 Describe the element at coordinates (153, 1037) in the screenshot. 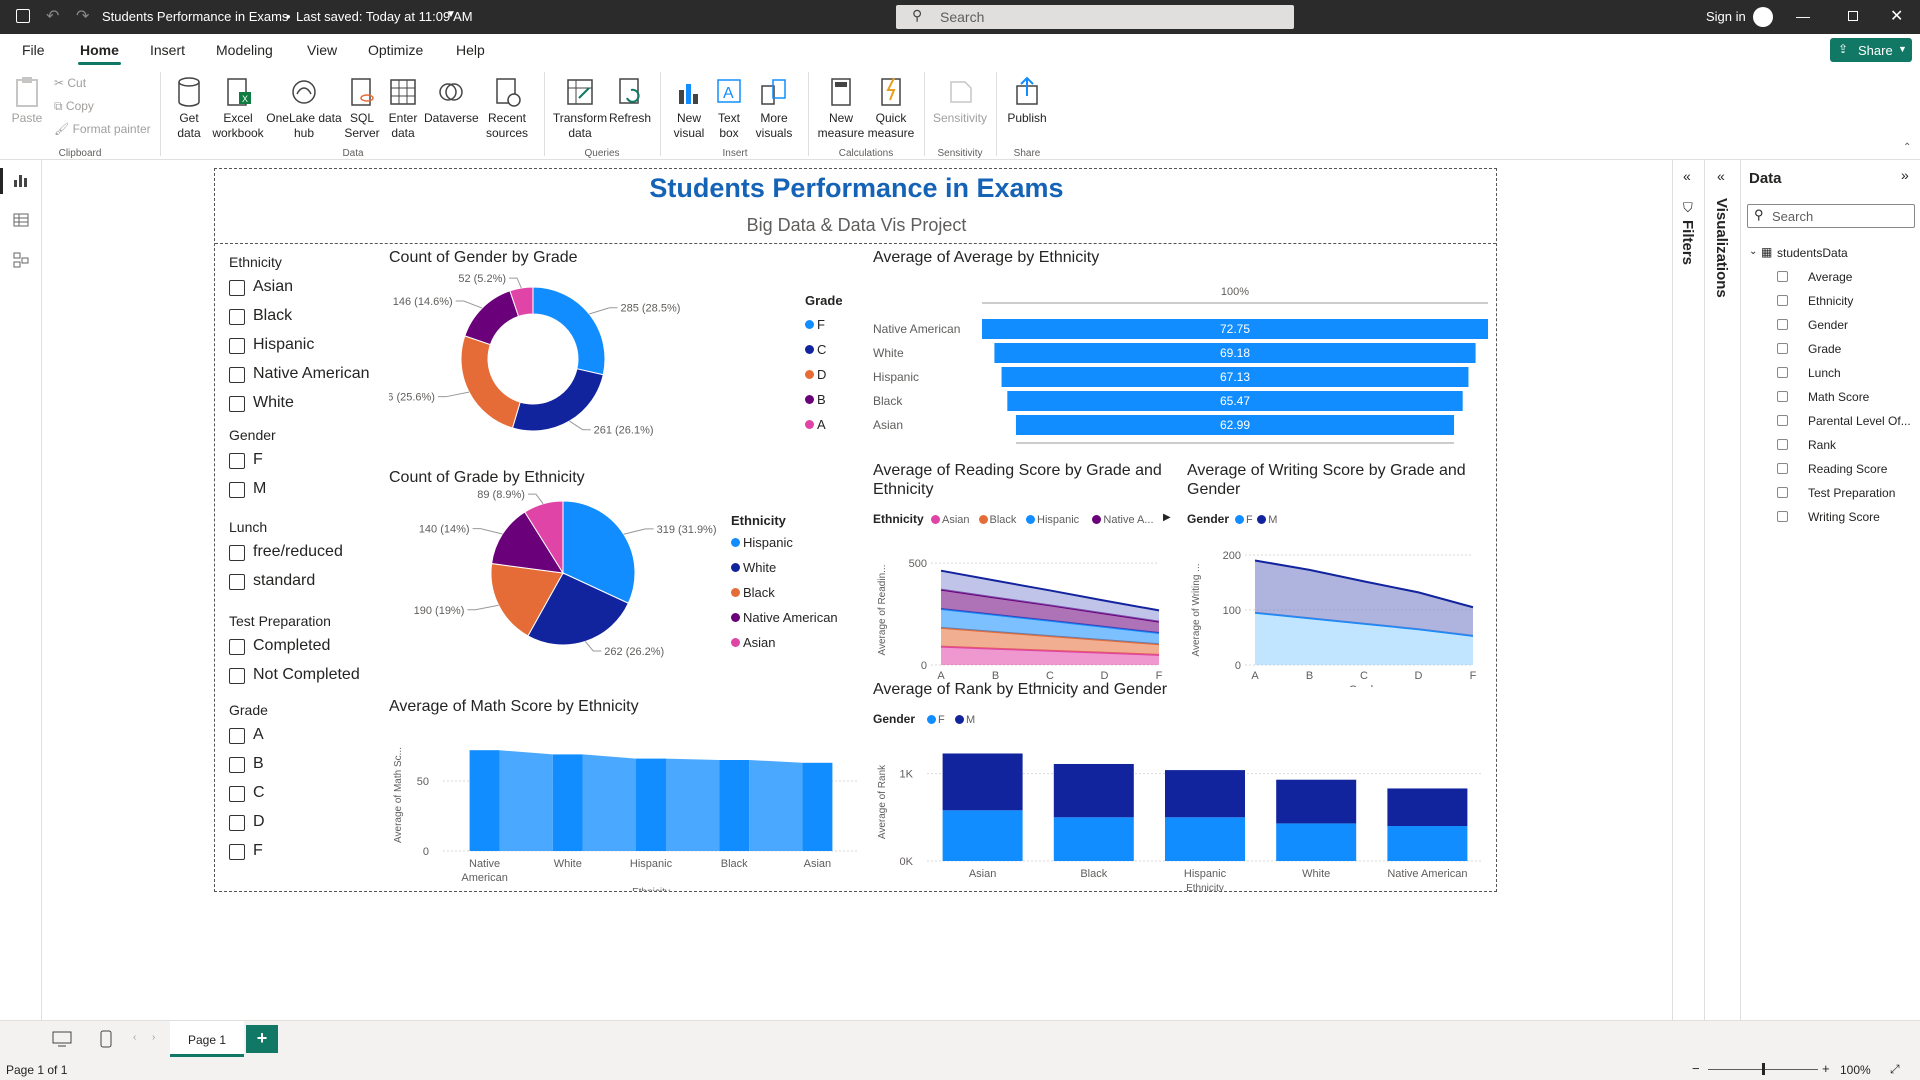

I see `next-page-icon: ›` at that location.